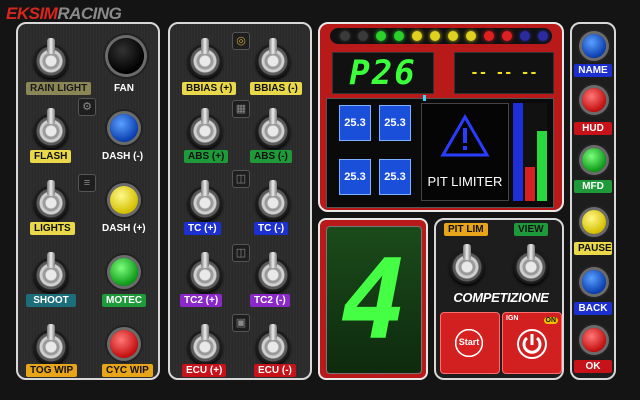 Image resolution: width=640 pixels, height=400 pixels. What do you see at coordinates (205, 272) in the screenshot?
I see `tc2-plus-toggle` at bounding box center [205, 272].